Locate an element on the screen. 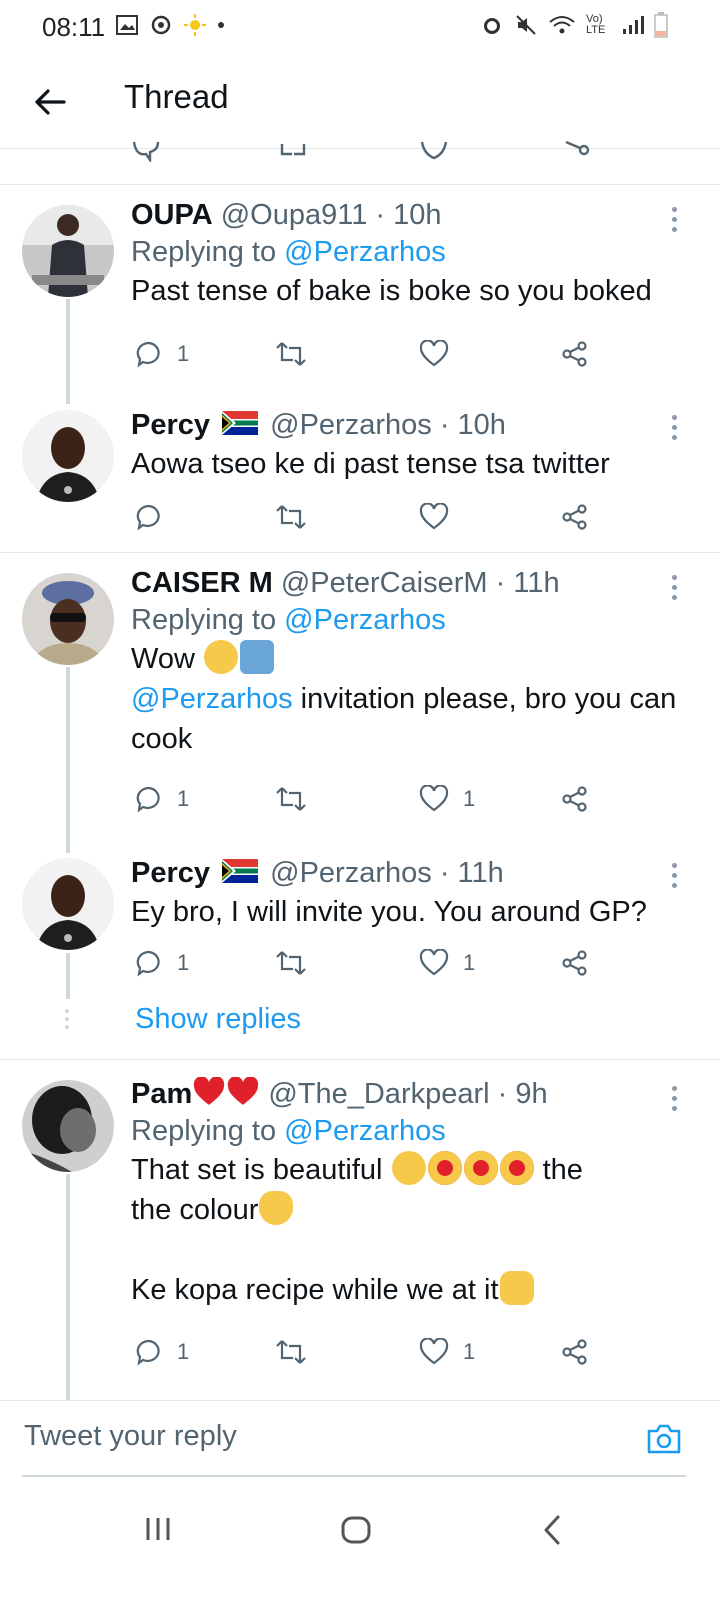  tweet-time: · 10h is located at coordinates (472, 425).